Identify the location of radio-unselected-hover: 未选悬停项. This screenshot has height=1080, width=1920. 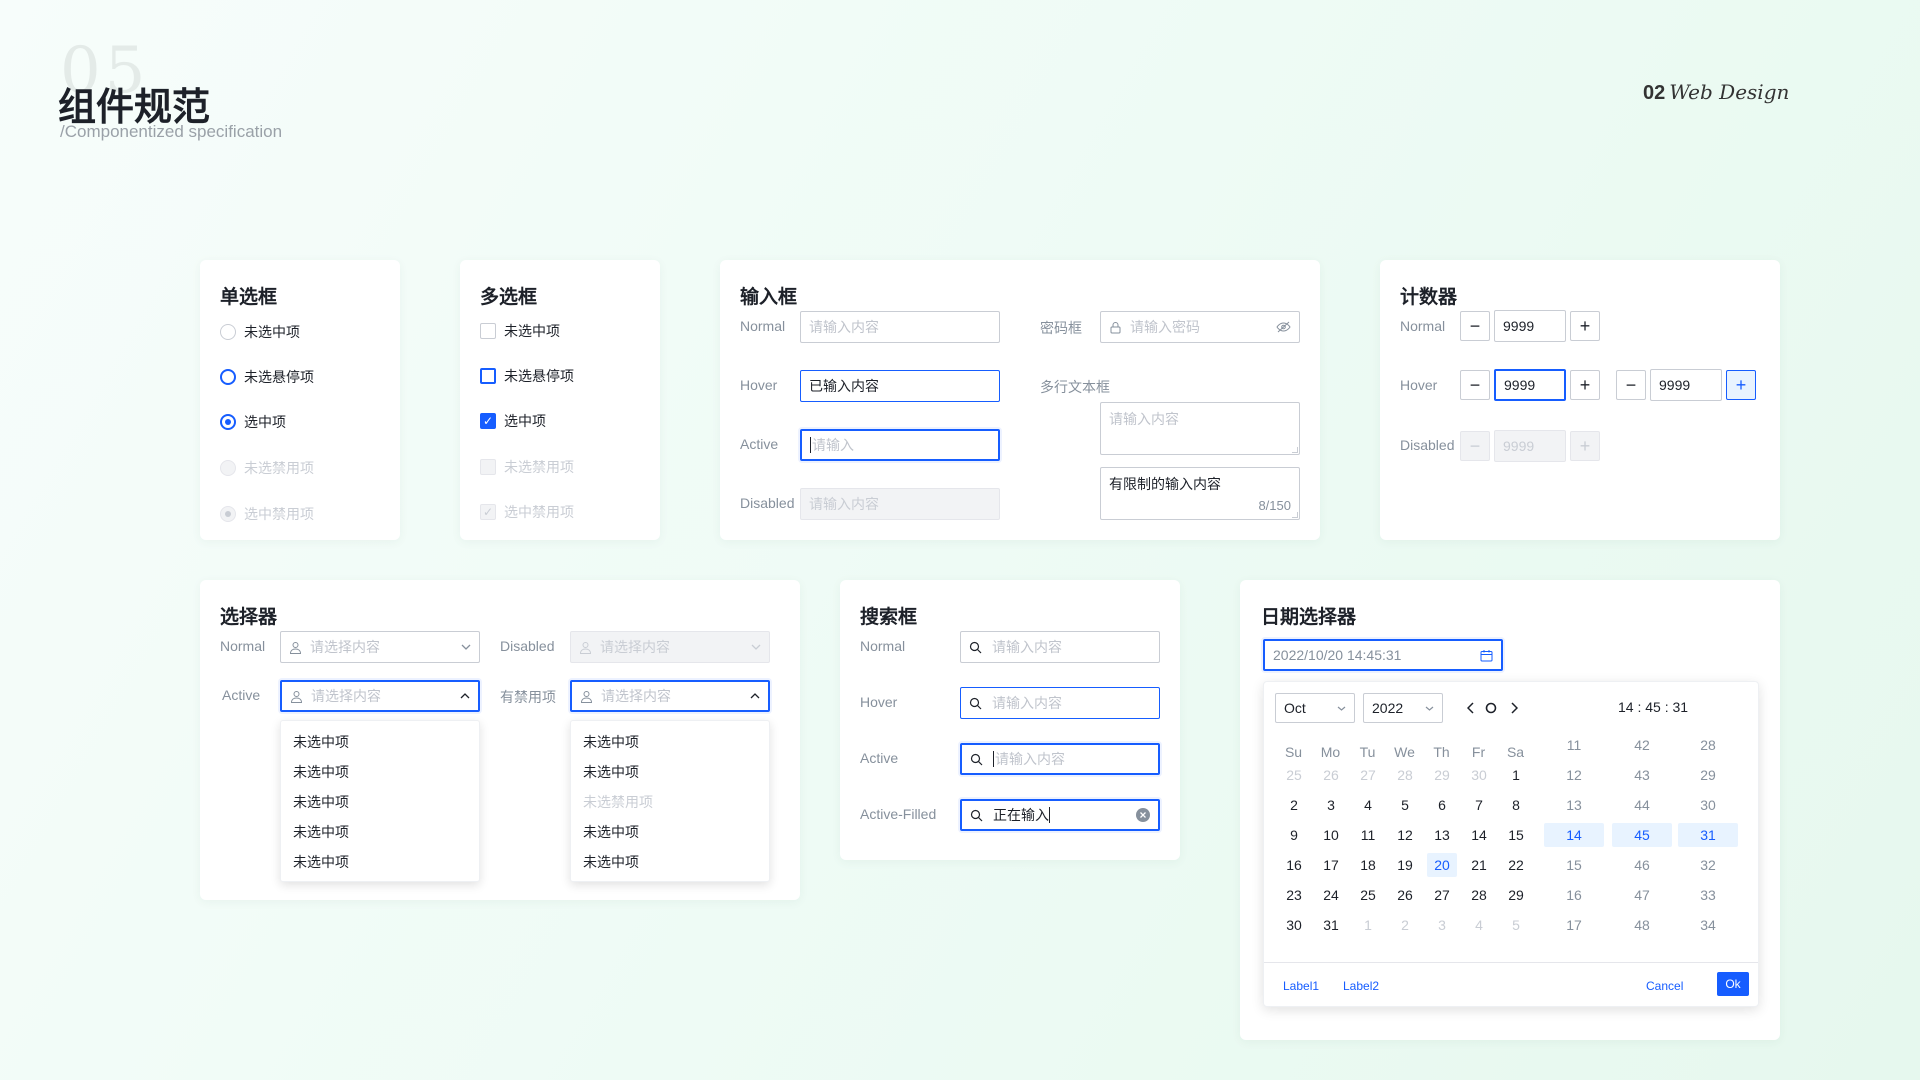
(267, 377).